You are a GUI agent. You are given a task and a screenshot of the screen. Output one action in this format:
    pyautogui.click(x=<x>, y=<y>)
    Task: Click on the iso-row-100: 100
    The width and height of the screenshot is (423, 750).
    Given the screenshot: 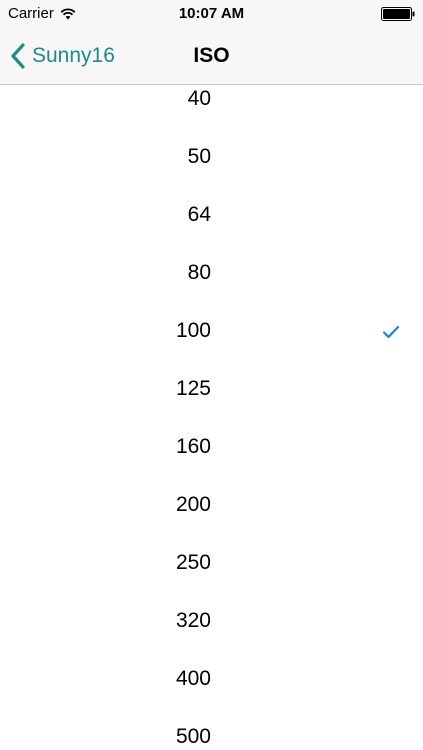 What is the action you would take?
    pyautogui.click(x=211, y=332)
    